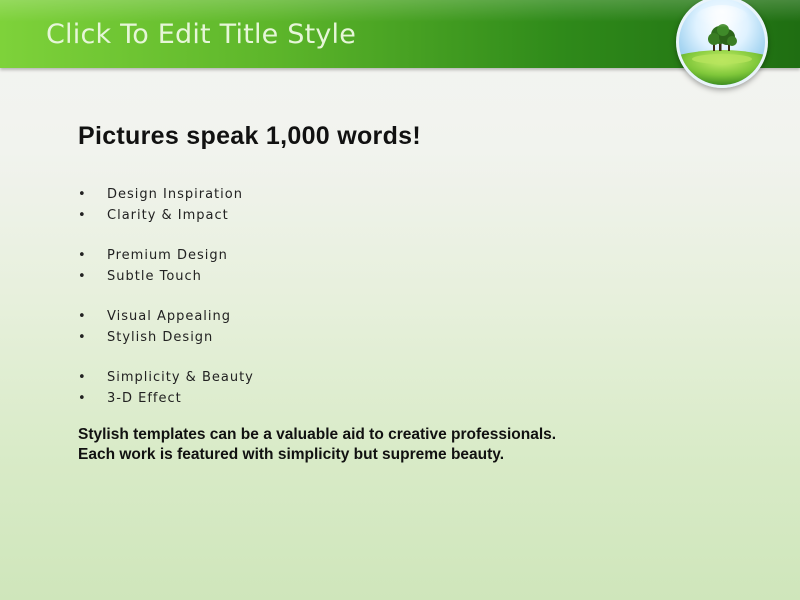 The image size is (800, 600). Describe the element at coordinates (418, 399) in the screenshot. I see `list-item: • 3-D Effect` at that location.